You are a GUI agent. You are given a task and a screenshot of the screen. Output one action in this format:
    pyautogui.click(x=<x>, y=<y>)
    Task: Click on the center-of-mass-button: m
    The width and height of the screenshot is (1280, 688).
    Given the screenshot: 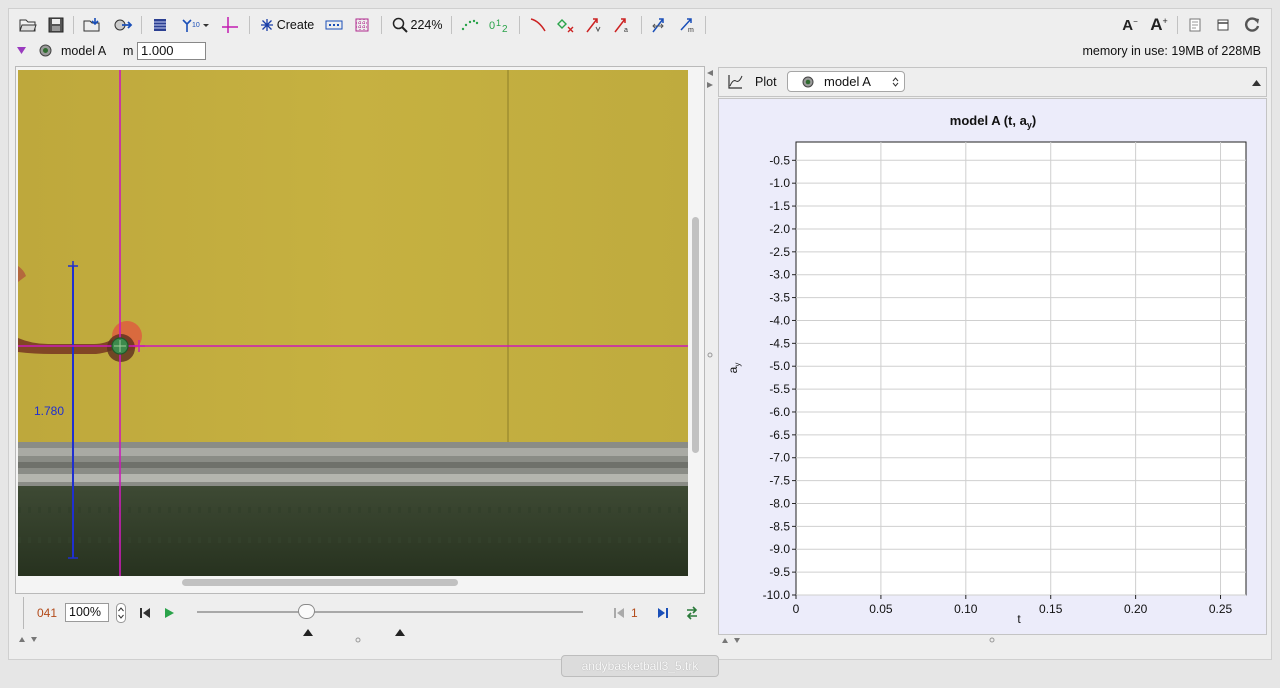 What is the action you would take?
    pyautogui.click(x=688, y=25)
    